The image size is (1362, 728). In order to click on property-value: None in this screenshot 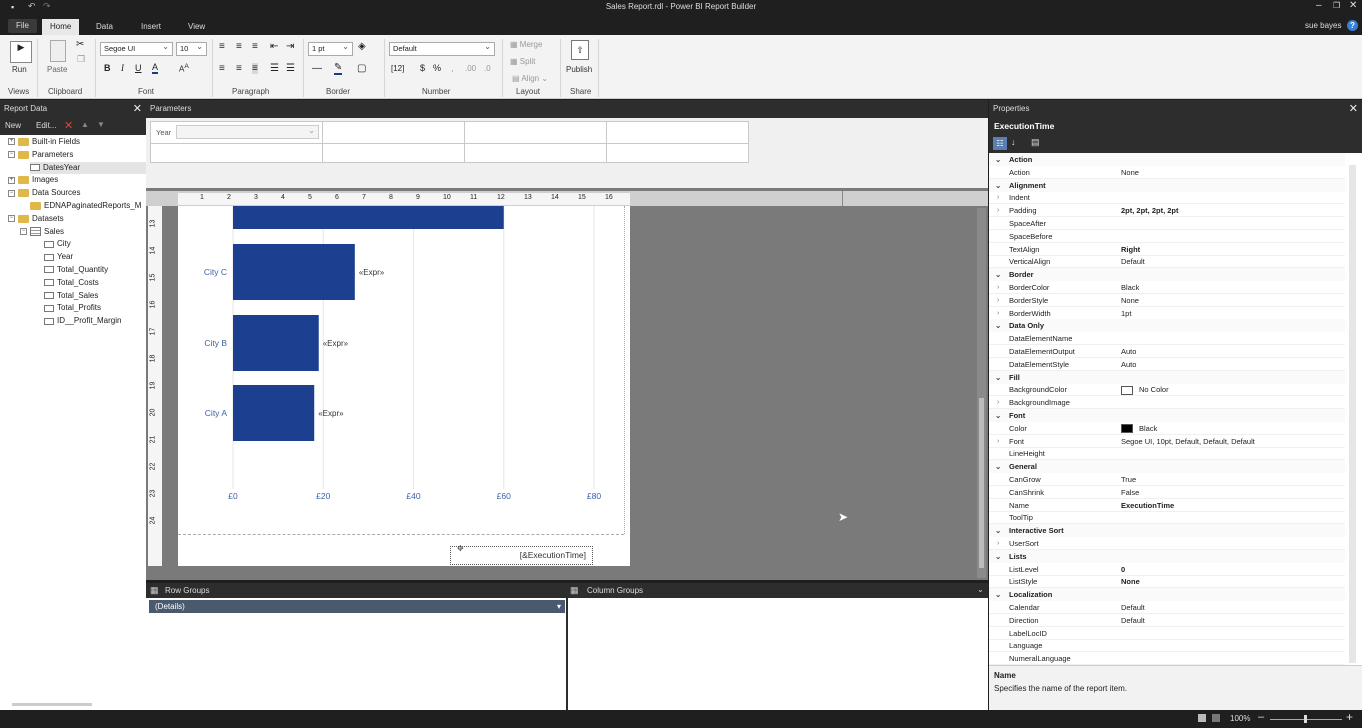, I will do `click(1130, 172)`.